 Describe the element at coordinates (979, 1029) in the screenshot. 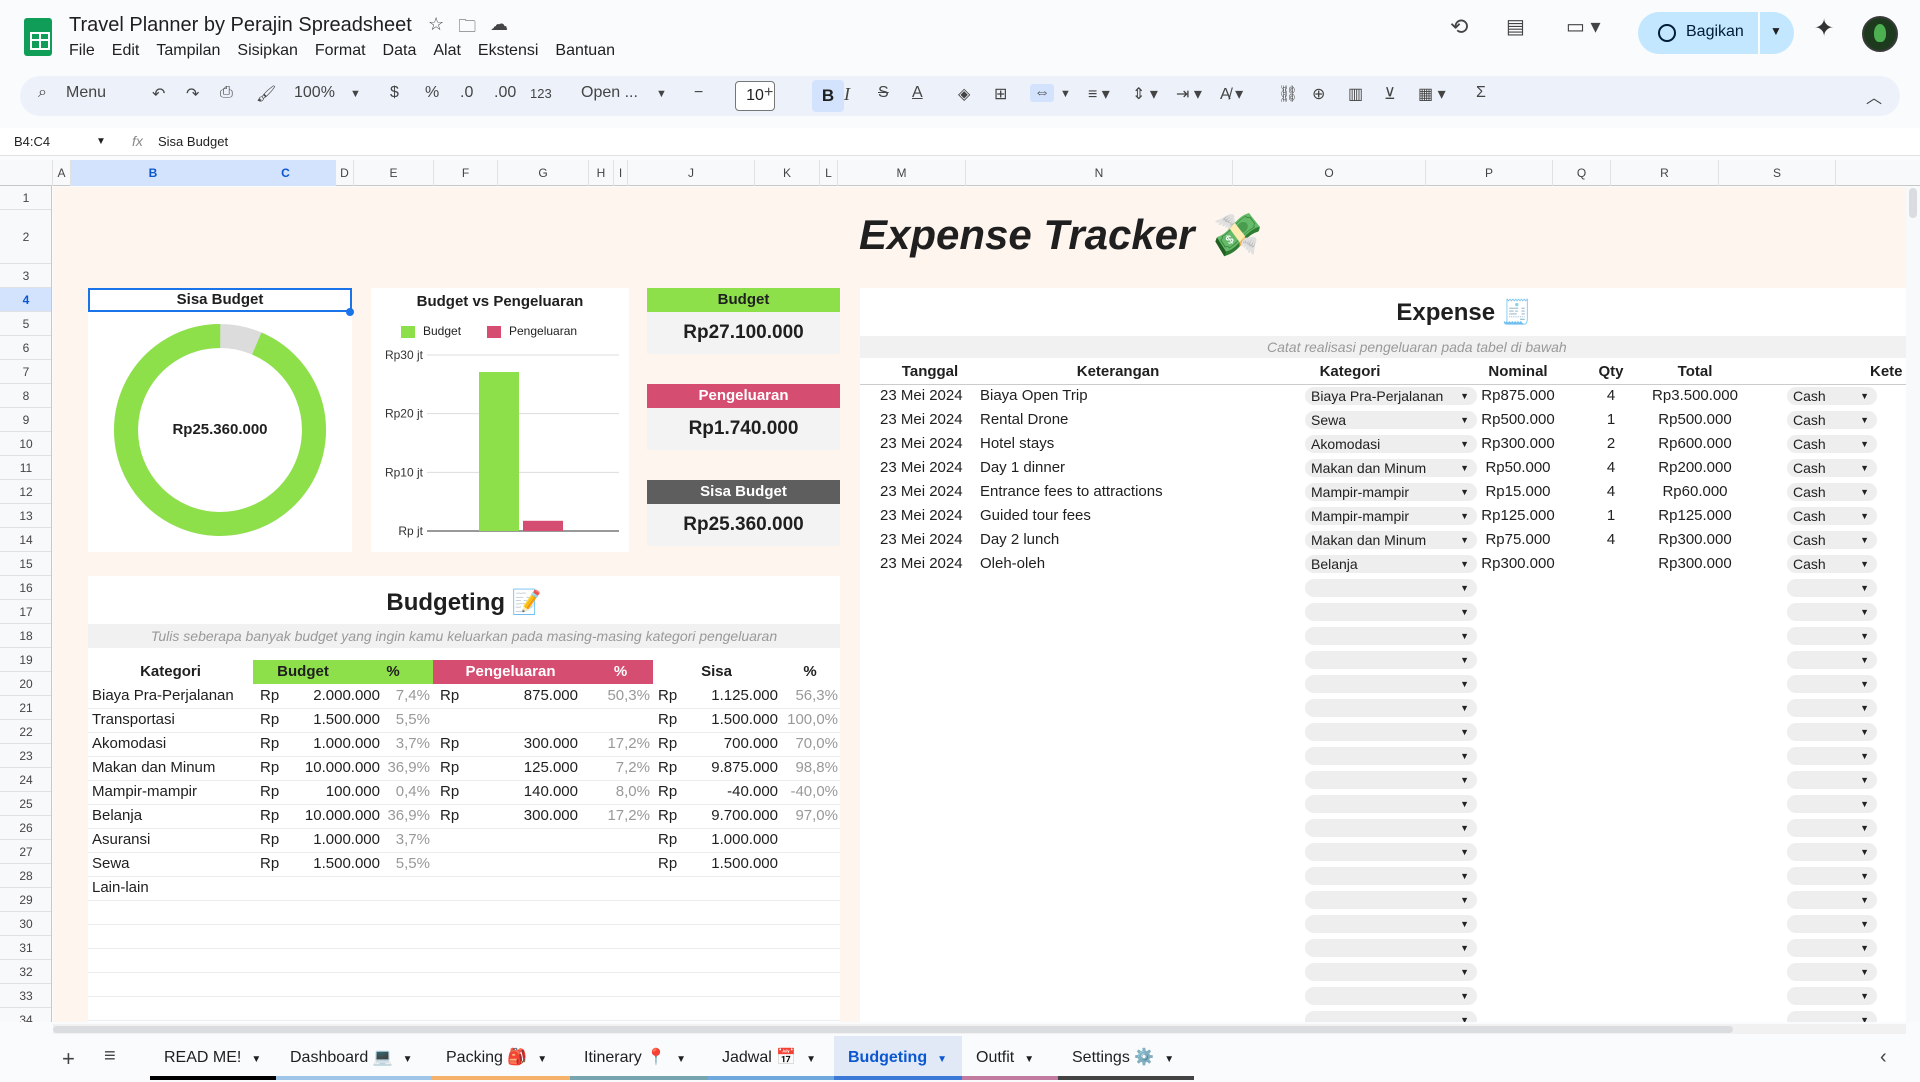

I see `horizontal-scrollbar` at that location.